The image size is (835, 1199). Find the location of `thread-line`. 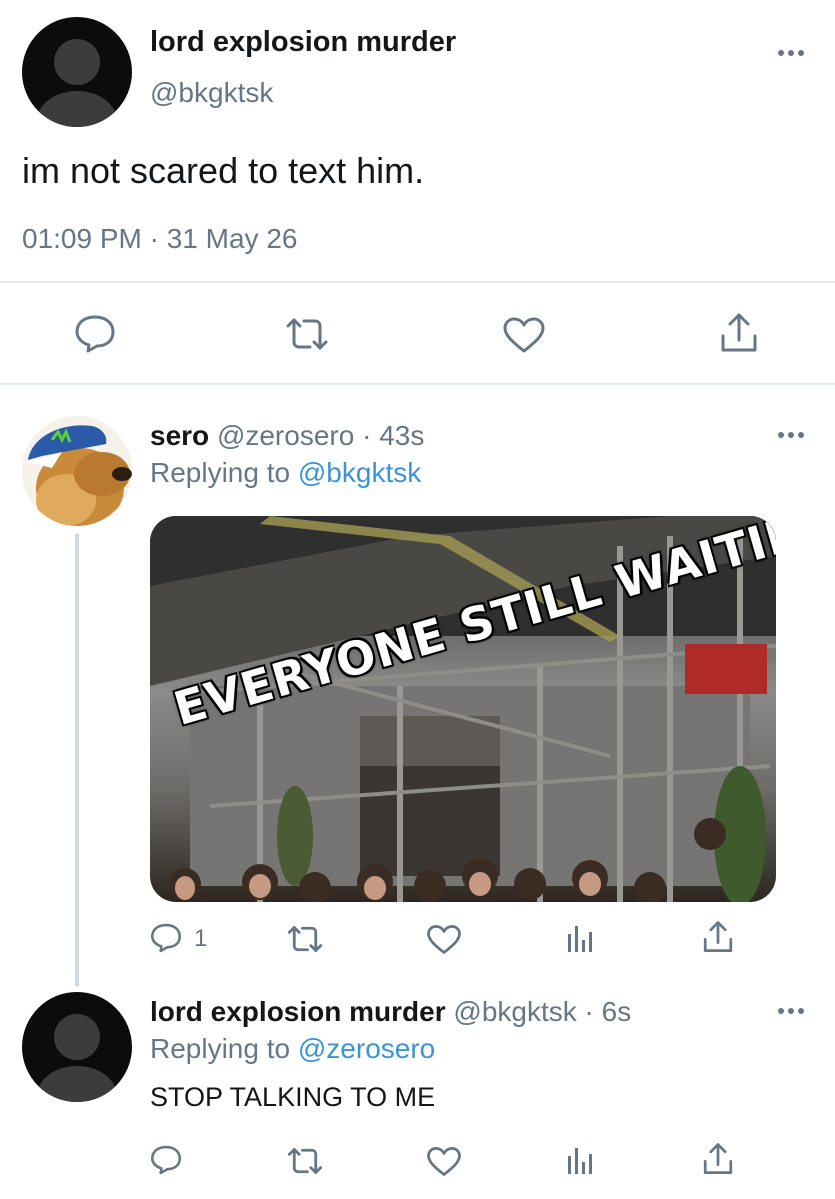

thread-line is located at coordinates (77, 760).